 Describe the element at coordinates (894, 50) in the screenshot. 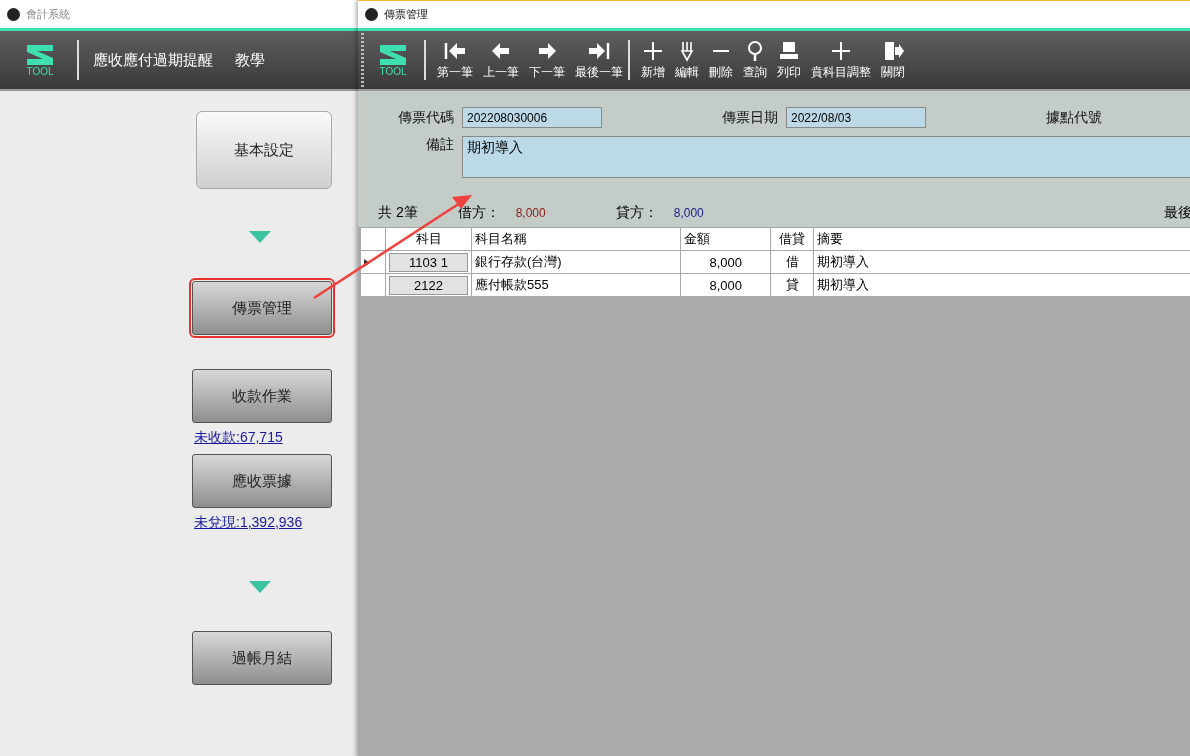

I see `exit-icon` at that location.